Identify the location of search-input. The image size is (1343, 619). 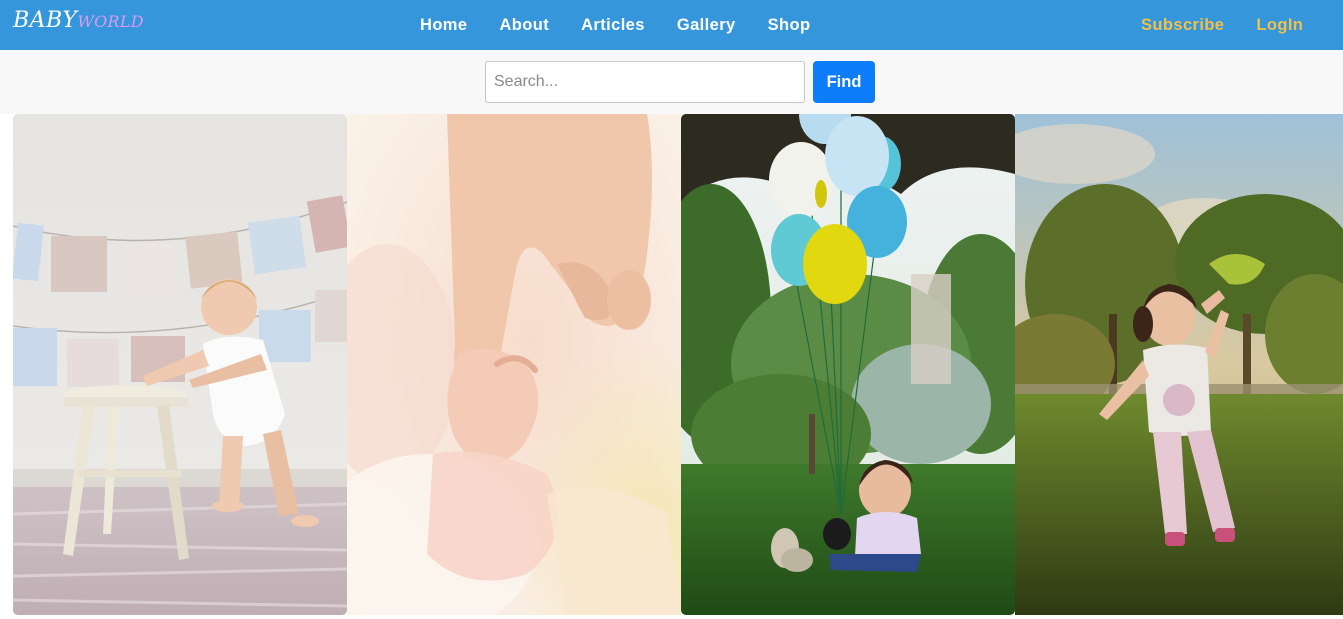
(645, 82).